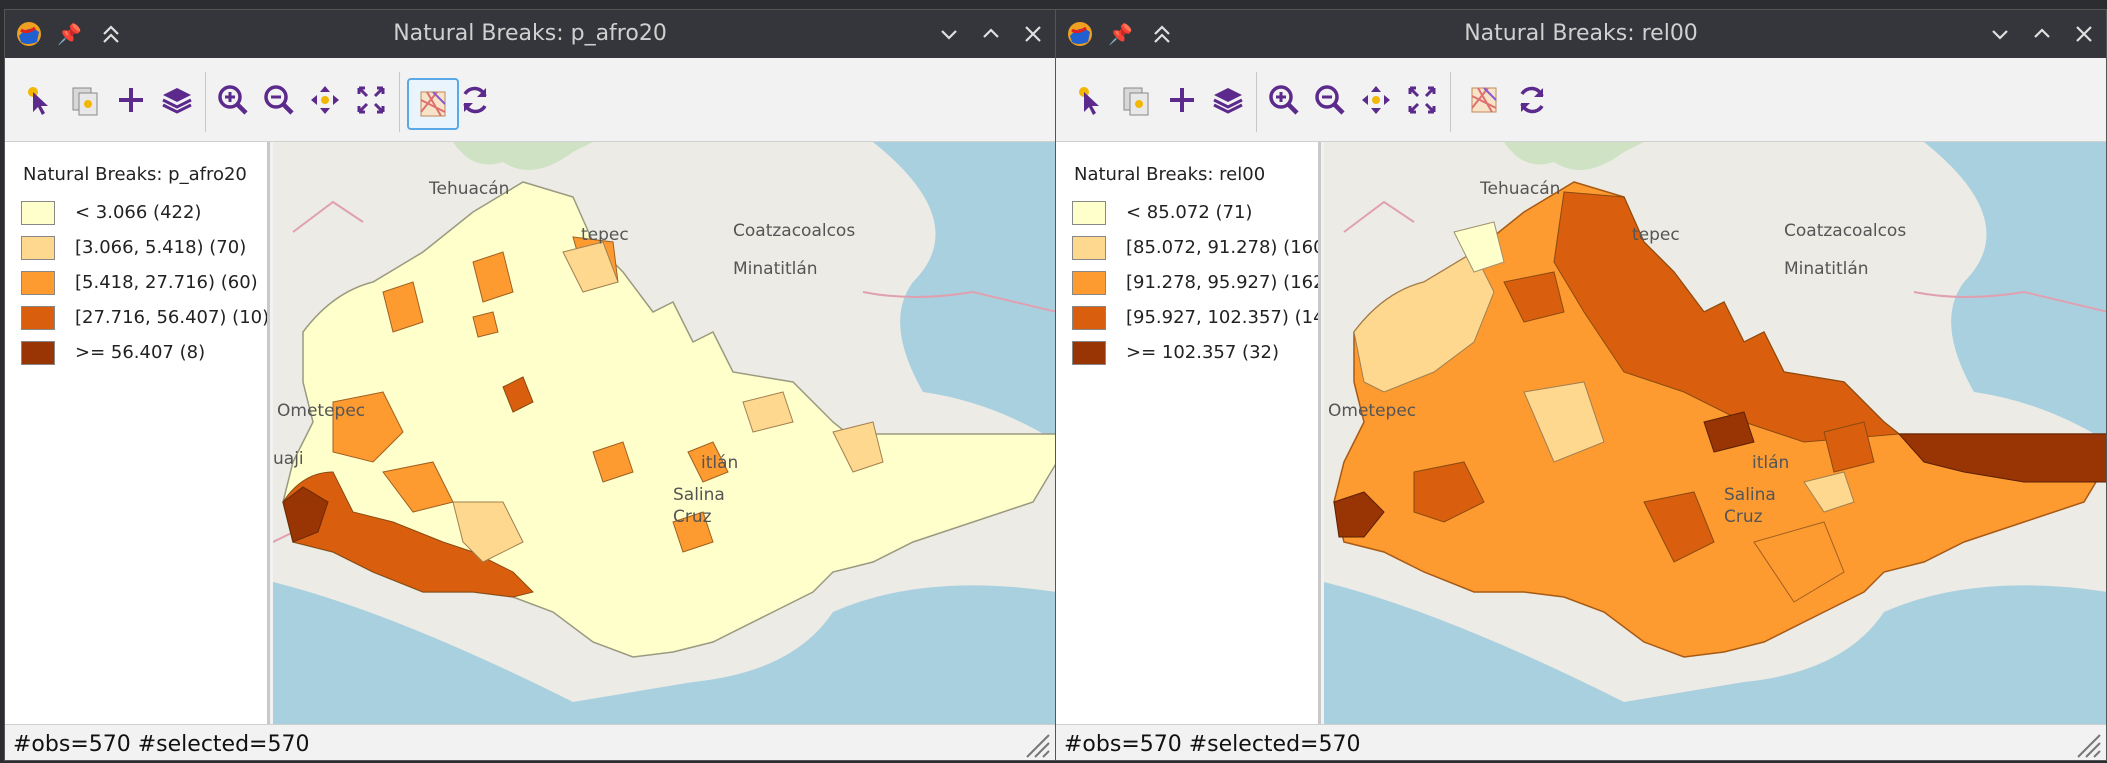 The width and height of the screenshot is (2107, 763). What do you see at coordinates (172, 317) in the screenshot?
I see `legend-label: [27.716, 56.407) (10)` at bounding box center [172, 317].